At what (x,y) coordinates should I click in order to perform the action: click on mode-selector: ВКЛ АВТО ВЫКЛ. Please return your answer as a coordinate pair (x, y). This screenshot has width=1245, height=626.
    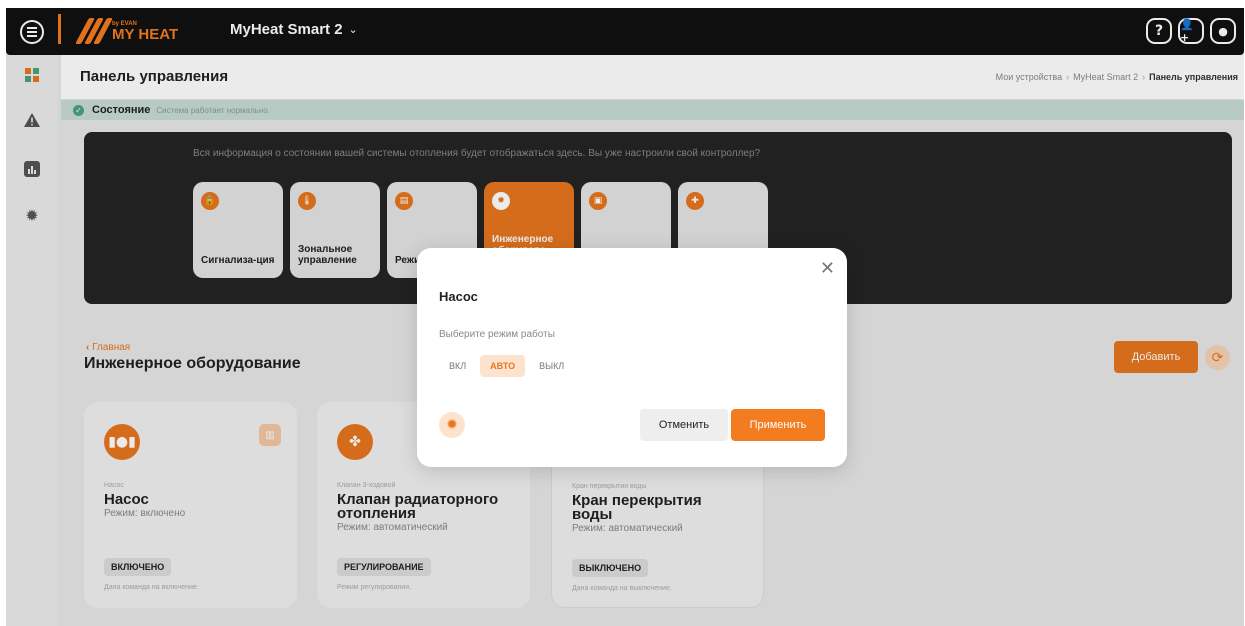
    Looking at the image, I should click on (506, 366).